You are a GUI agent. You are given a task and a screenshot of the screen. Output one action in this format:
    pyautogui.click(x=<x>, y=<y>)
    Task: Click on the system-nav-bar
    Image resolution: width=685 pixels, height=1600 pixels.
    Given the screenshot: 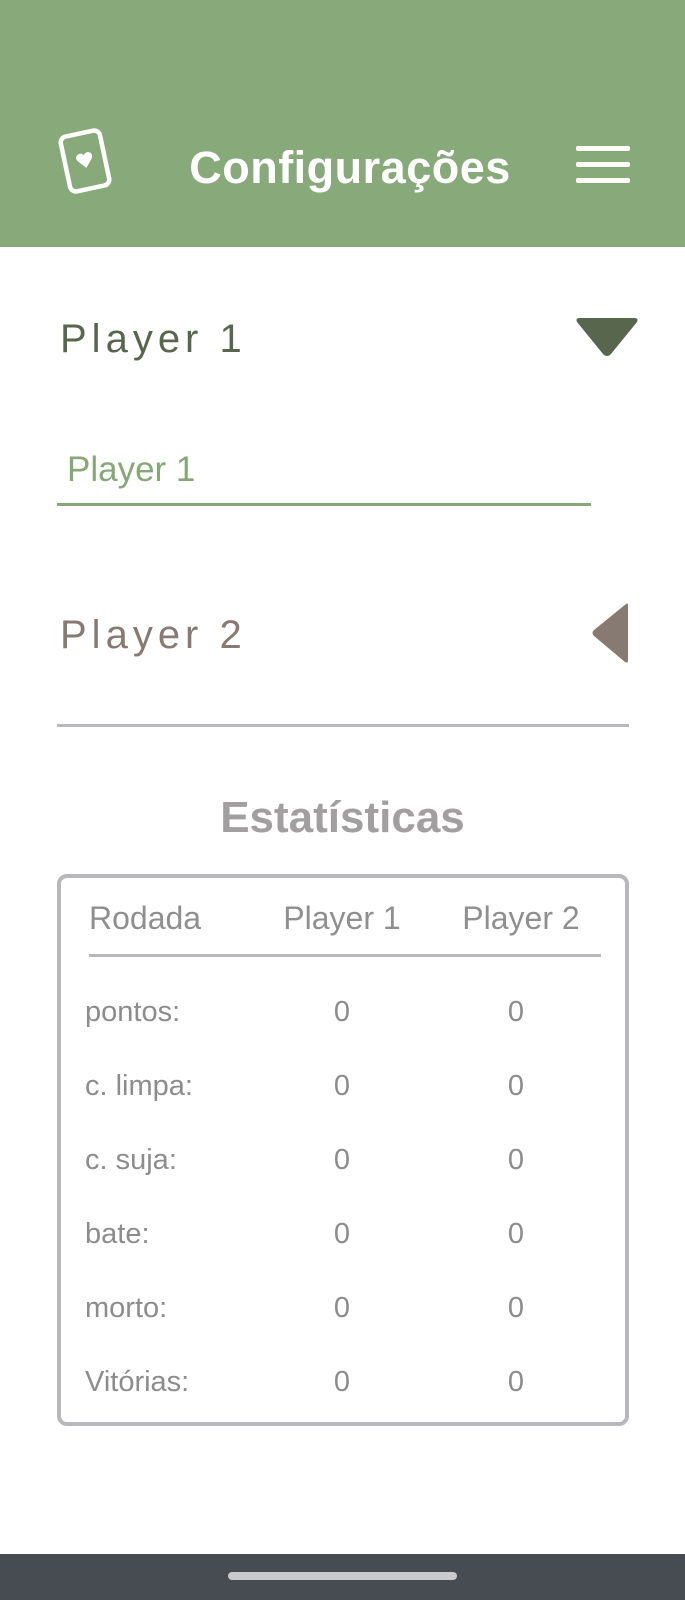 What is the action you would take?
    pyautogui.click(x=342, y=1577)
    